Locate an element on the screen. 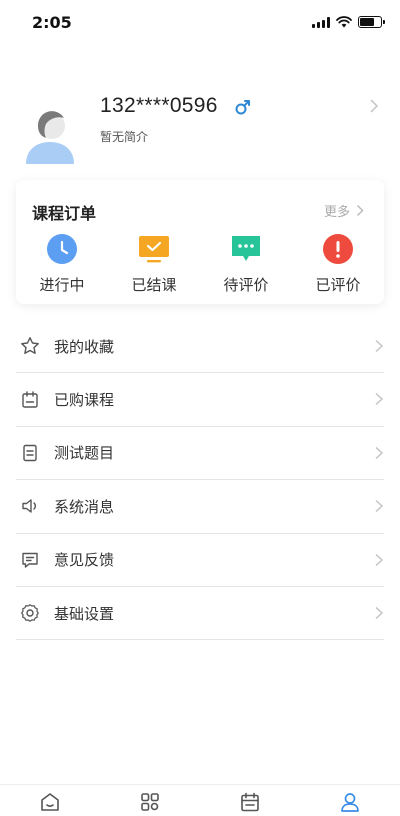  orders-more-link: 更多 is located at coordinates (344, 210).